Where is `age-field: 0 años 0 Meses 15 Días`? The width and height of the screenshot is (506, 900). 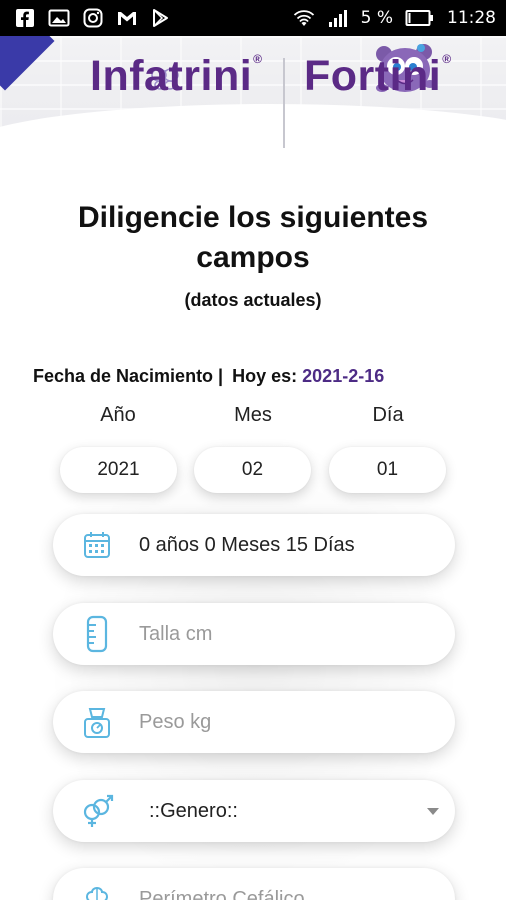
age-field: 0 años 0 Meses 15 Días is located at coordinates (254, 545).